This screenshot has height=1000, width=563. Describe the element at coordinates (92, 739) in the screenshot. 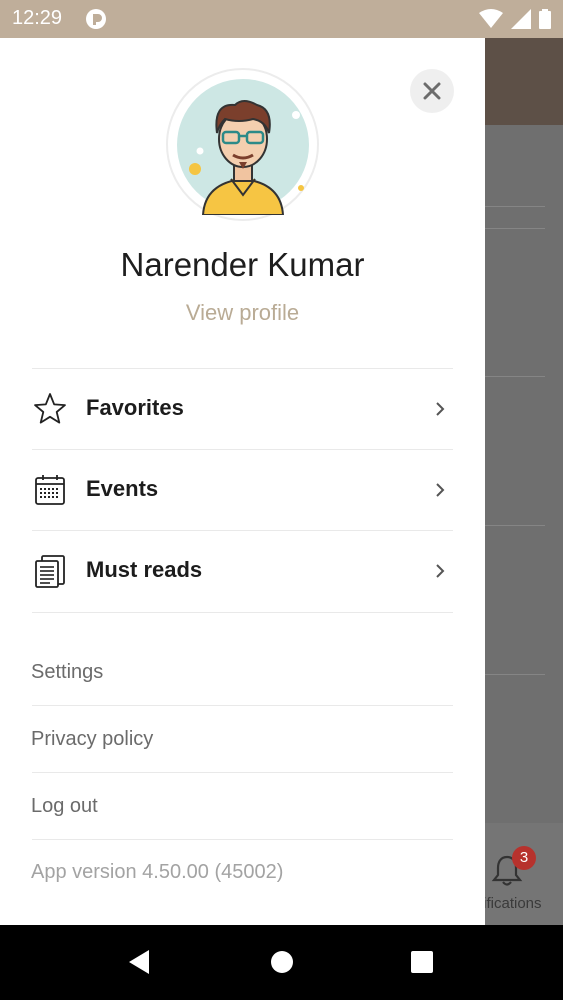

I see `privacy-policy-link: Privacy policy` at that location.